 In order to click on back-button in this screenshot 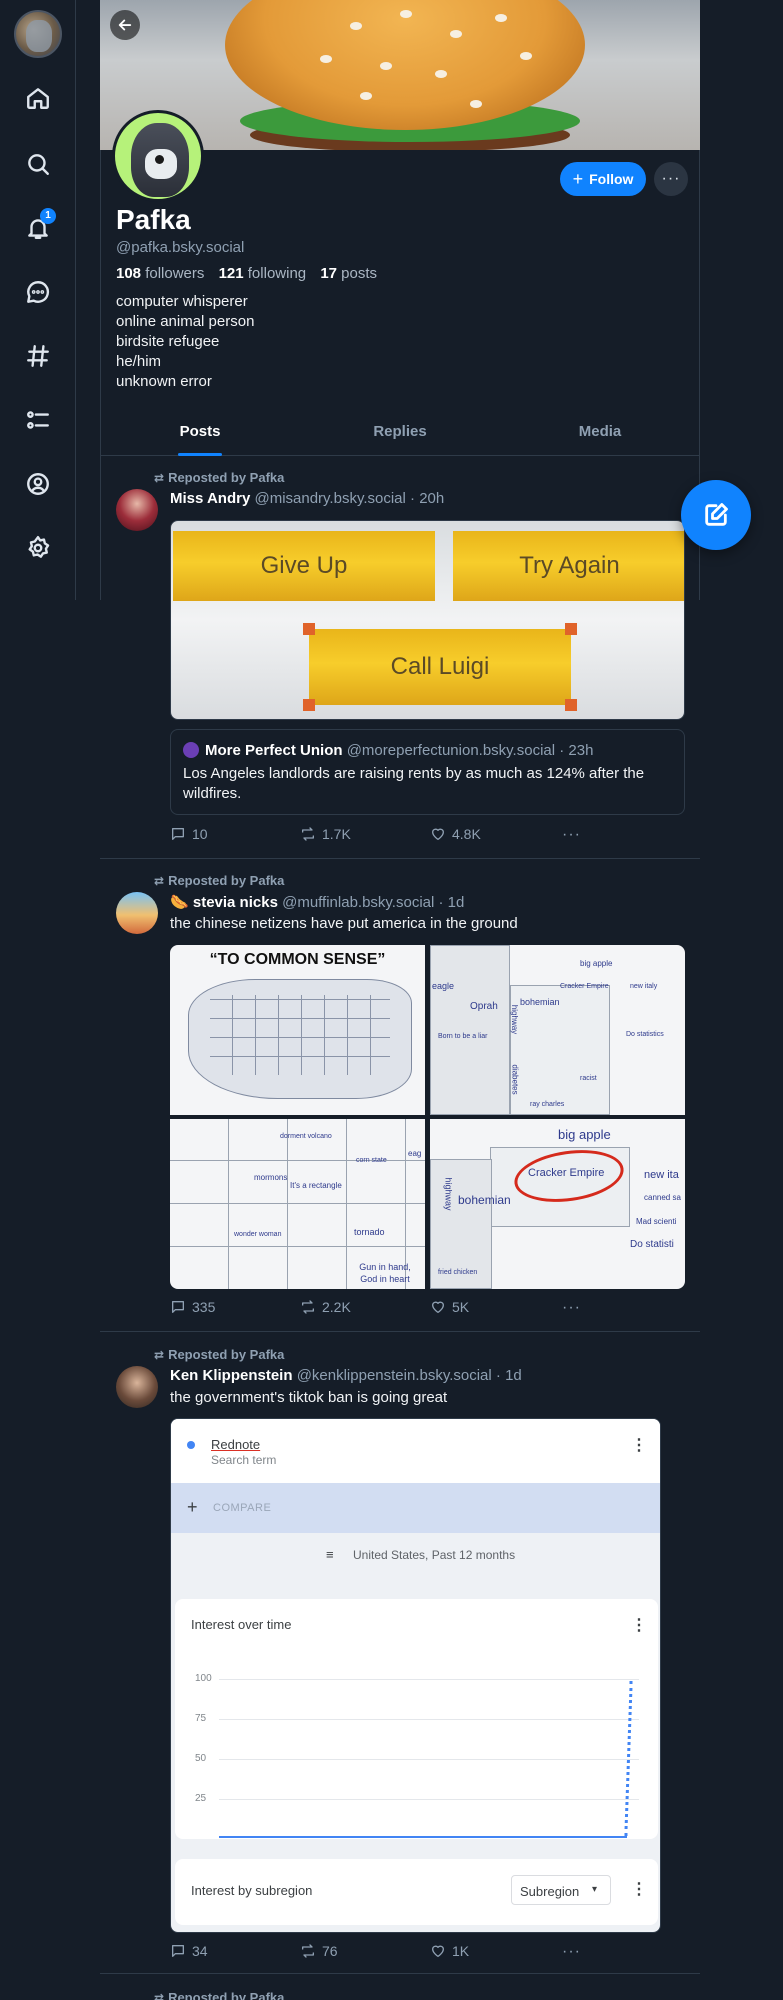, I will do `click(125, 25)`.